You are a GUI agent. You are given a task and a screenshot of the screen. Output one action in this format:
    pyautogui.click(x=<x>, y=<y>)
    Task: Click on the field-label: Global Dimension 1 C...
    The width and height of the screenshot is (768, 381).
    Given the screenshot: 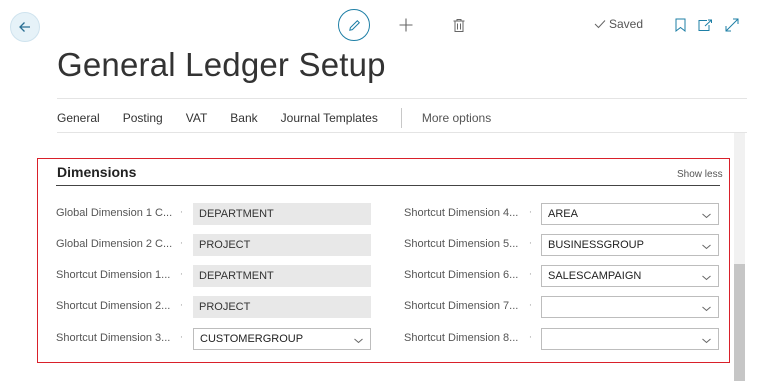 What is the action you would take?
    pyautogui.click(x=114, y=213)
    